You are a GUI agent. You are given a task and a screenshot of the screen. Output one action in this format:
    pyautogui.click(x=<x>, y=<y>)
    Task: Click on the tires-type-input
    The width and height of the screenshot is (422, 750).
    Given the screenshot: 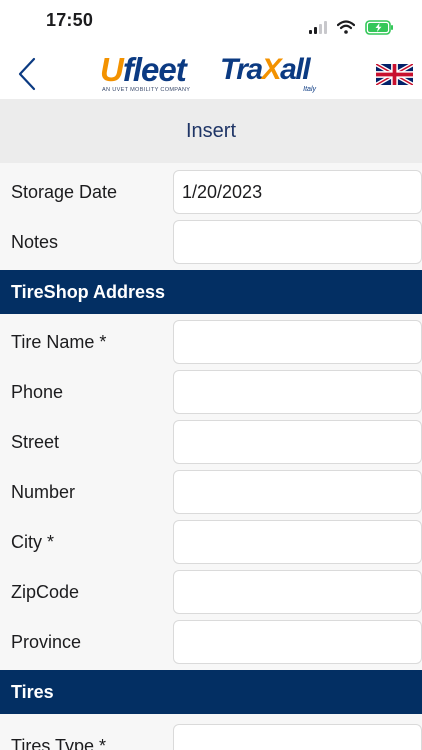 What is the action you would take?
    pyautogui.click(x=297, y=737)
    